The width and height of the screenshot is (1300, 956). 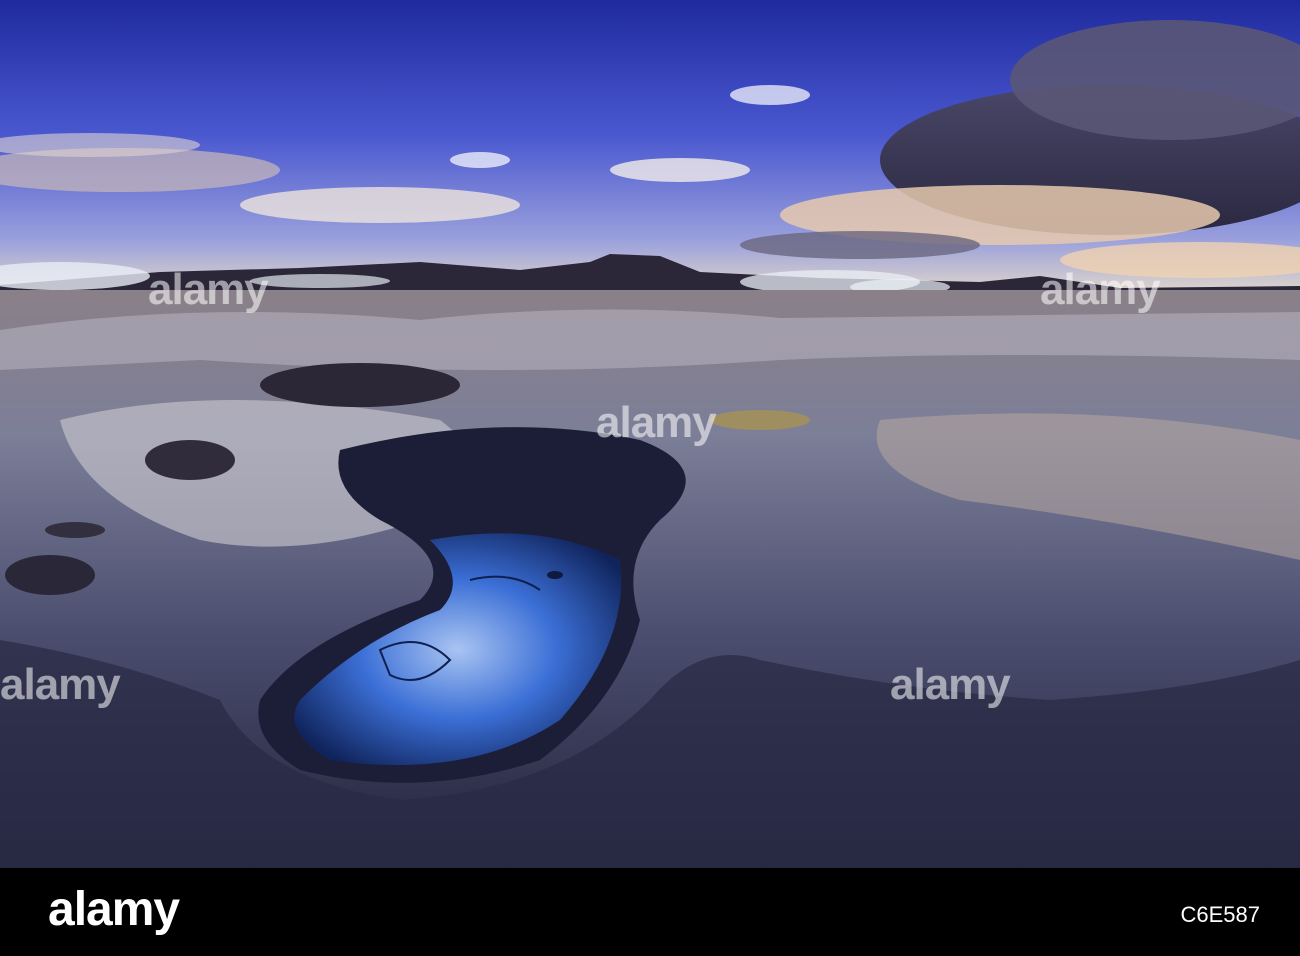 What do you see at coordinates (1220, 914) in the screenshot?
I see `image-code: C6E587` at bounding box center [1220, 914].